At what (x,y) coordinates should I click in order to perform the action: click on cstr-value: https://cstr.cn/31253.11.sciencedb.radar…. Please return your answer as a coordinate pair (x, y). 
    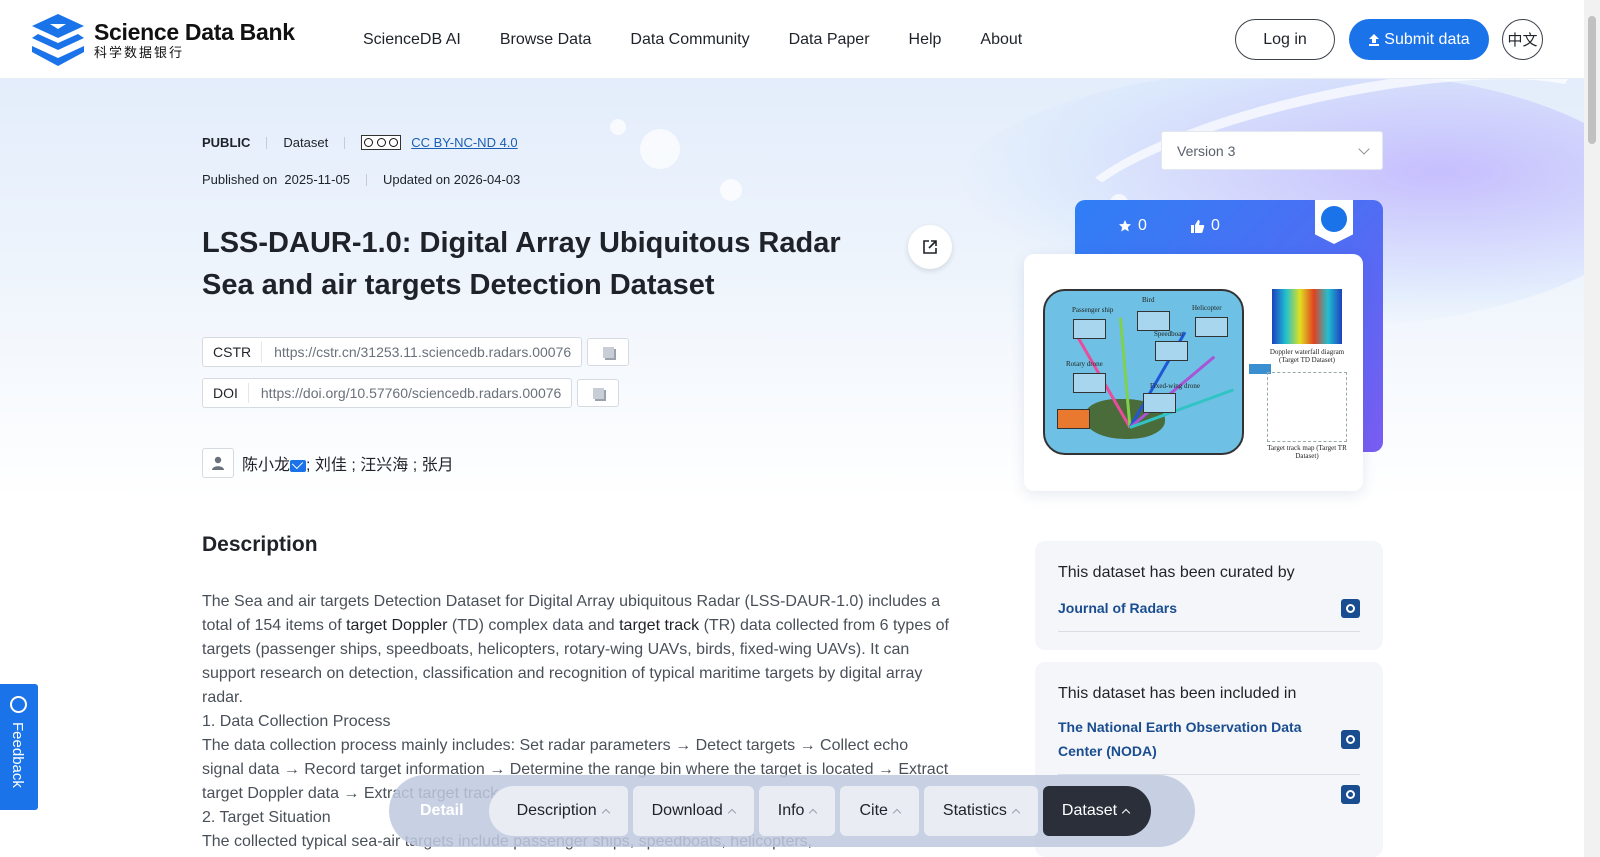
    Looking at the image, I should click on (421, 352).